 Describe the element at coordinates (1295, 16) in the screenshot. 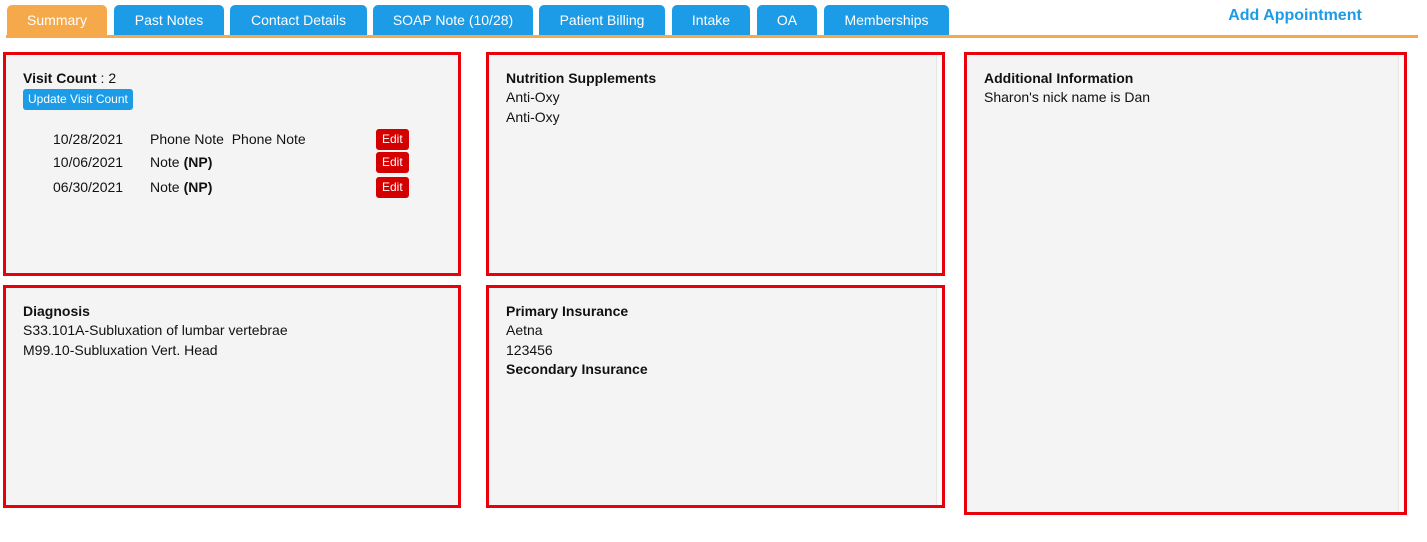

I see `add-appointment-link: Add Appointment` at that location.